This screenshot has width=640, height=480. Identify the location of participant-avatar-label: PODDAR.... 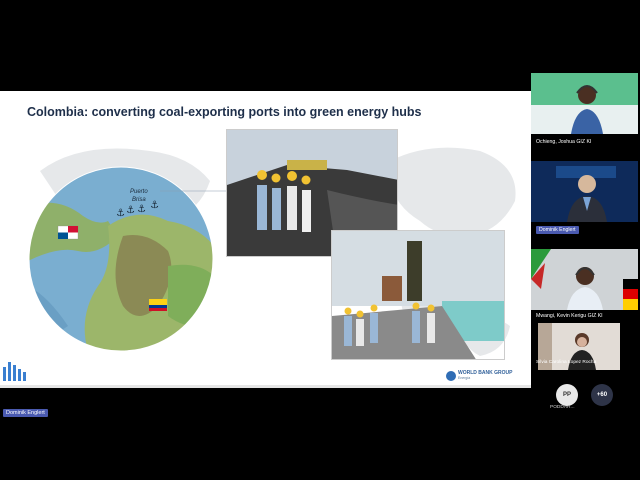
(562, 407).